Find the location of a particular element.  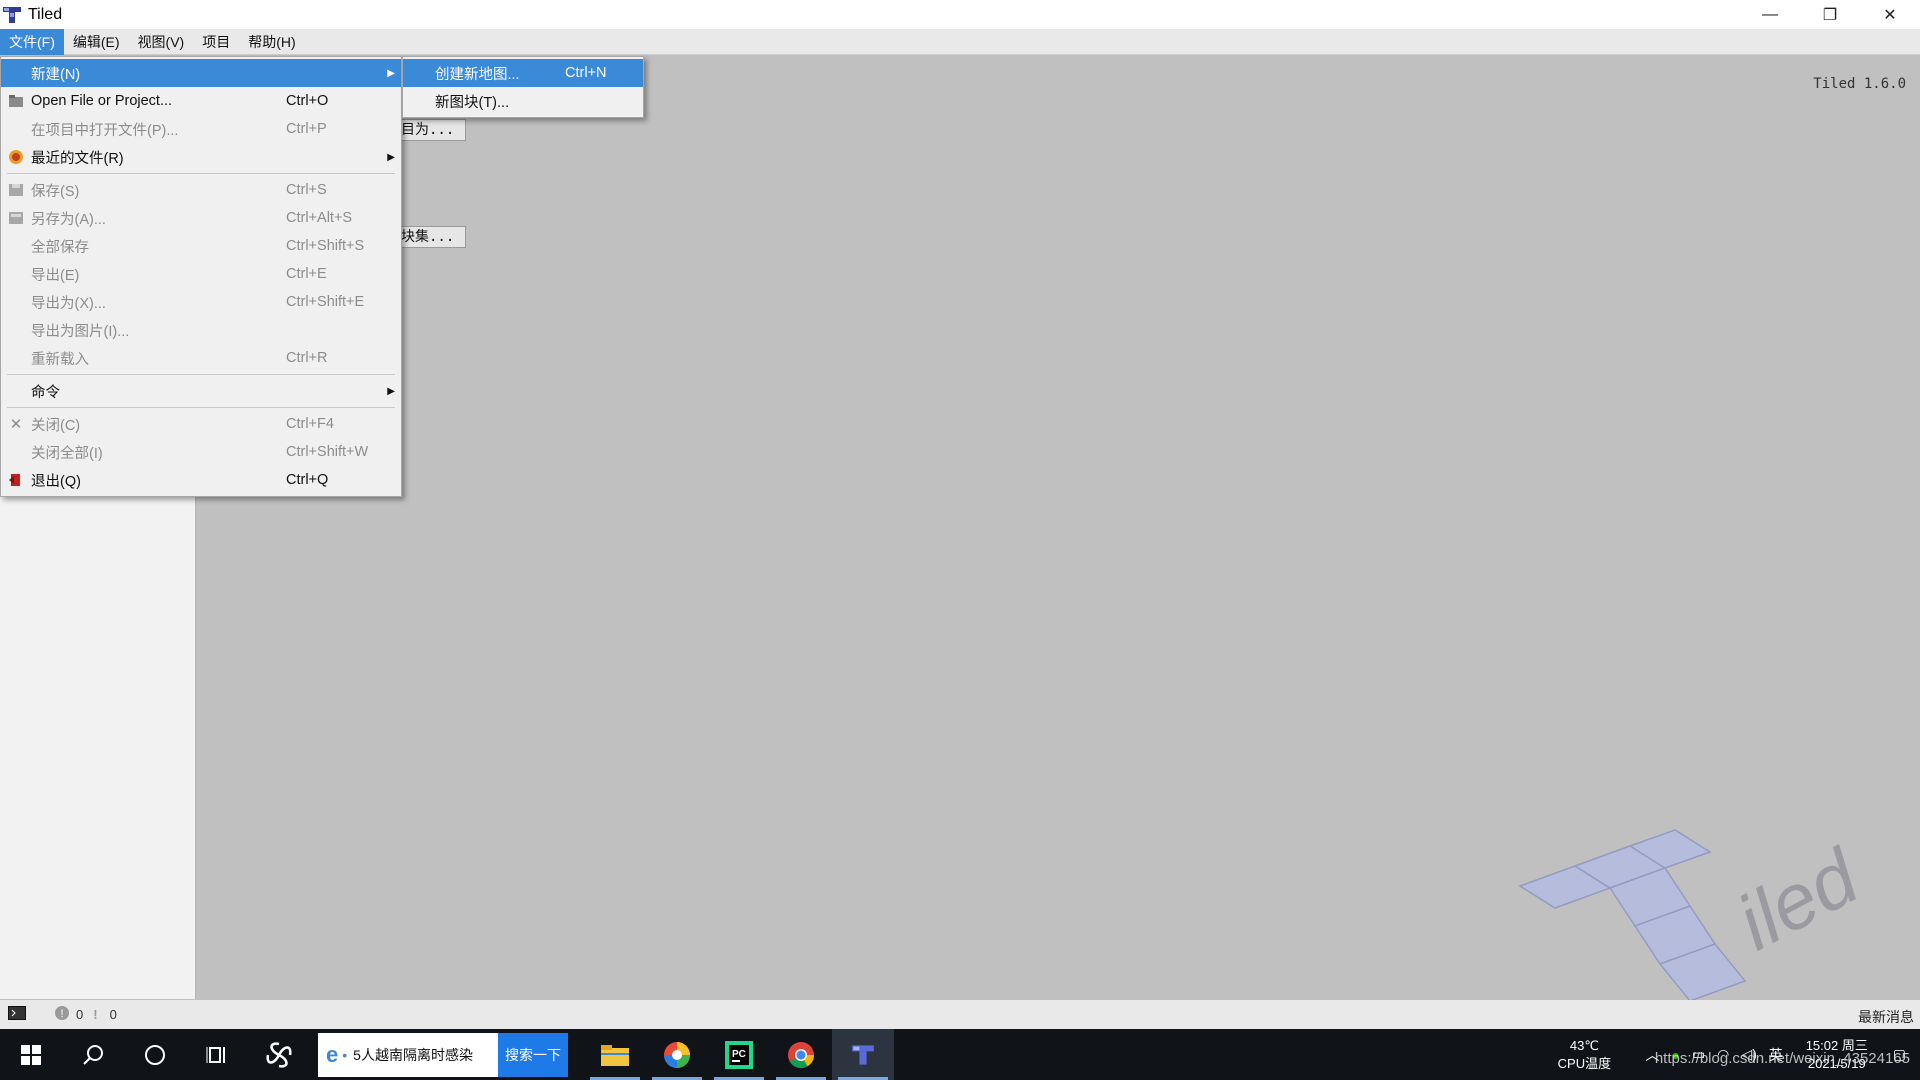

tiled-logo: iled is located at coordinates (1696, 915).